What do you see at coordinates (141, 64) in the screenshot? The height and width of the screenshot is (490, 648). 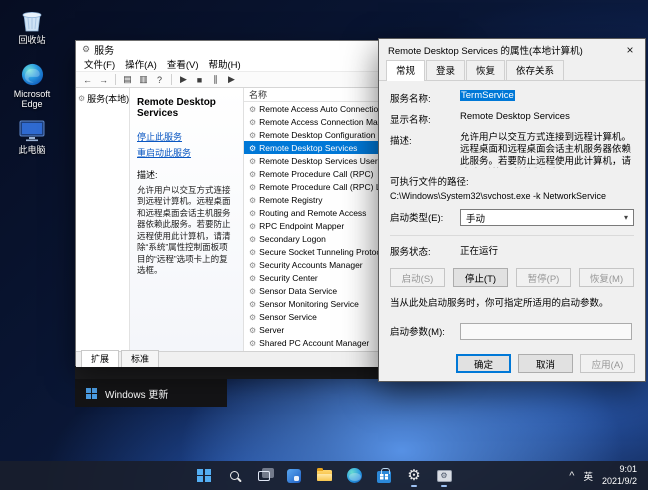 I see `menu-action: 操作(A)` at bounding box center [141, 64].